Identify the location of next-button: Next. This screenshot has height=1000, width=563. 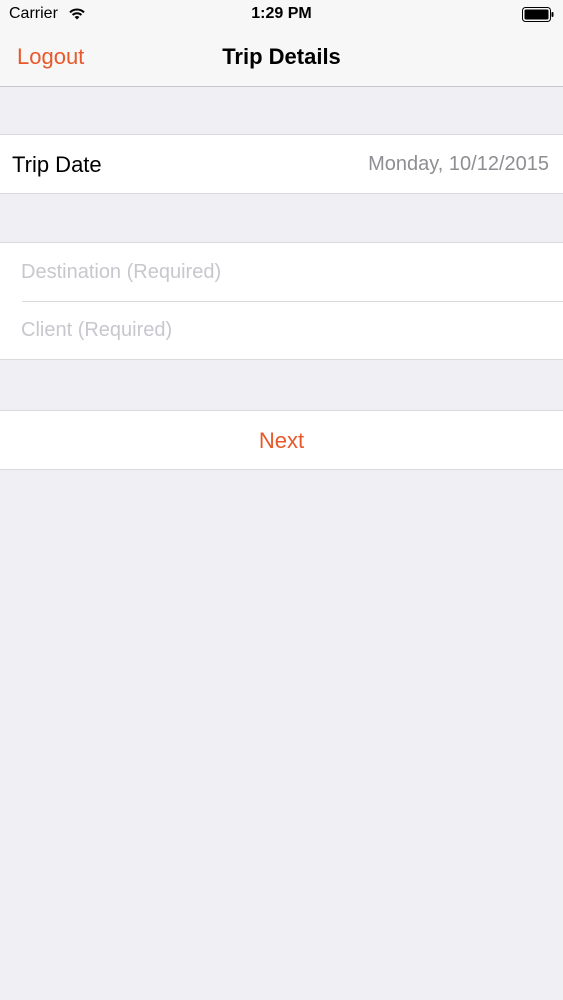
(281, 441).